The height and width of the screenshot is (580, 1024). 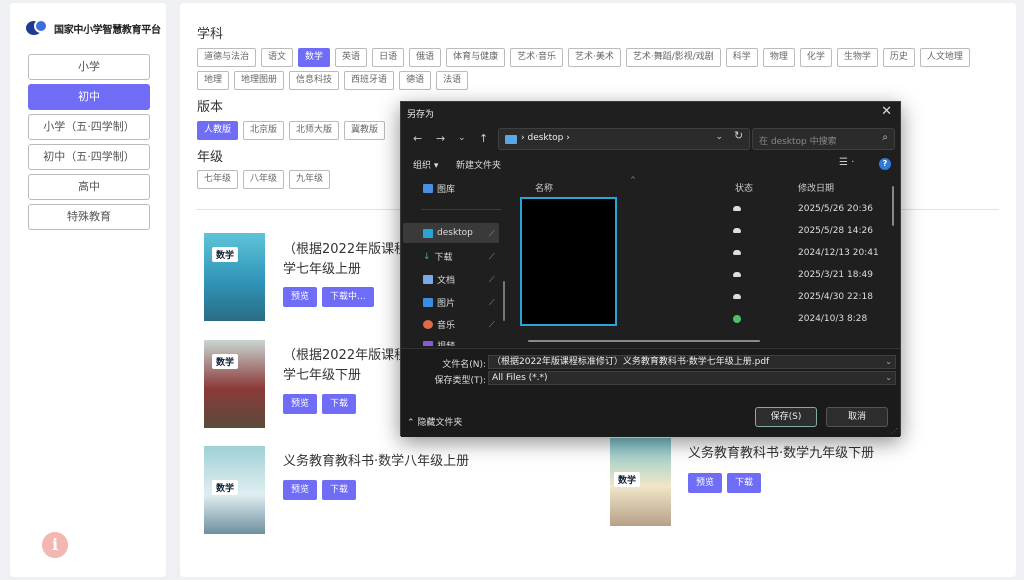 I want to click on subject-tag: 道德与法治, so click(x=227, y=57).